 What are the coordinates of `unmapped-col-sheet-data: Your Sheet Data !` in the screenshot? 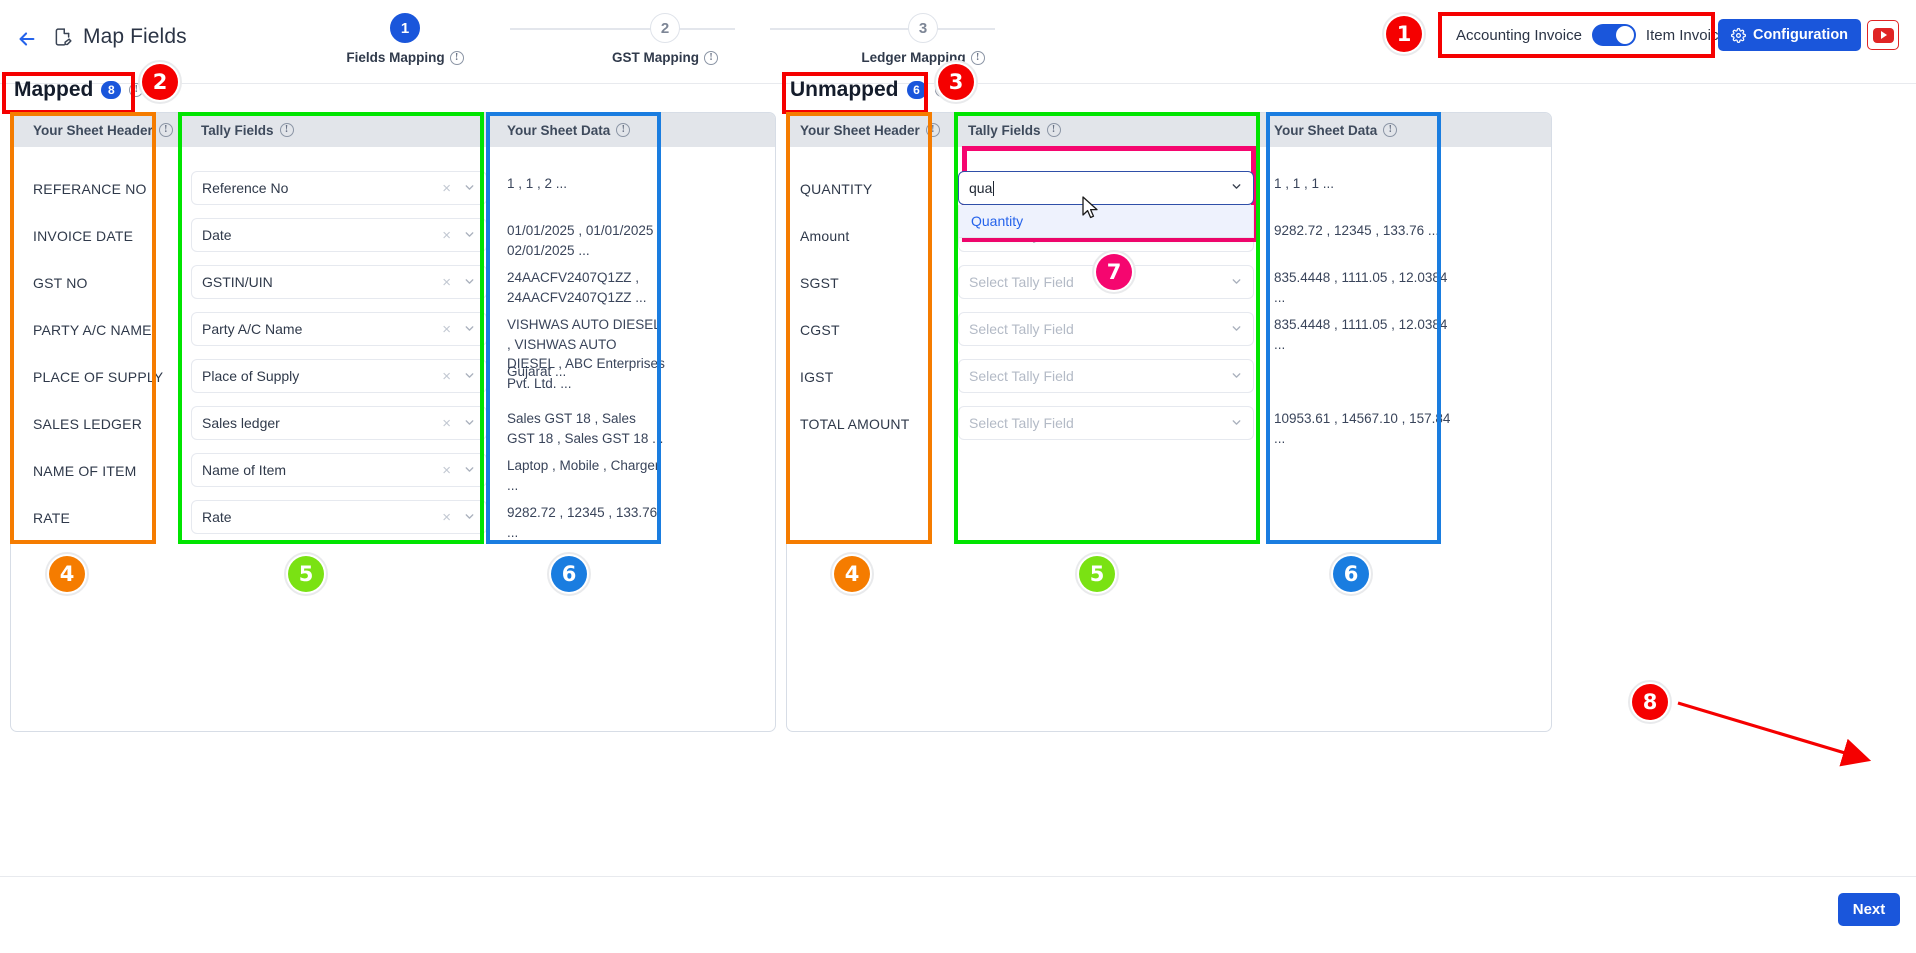 It's located at (1336, 130).